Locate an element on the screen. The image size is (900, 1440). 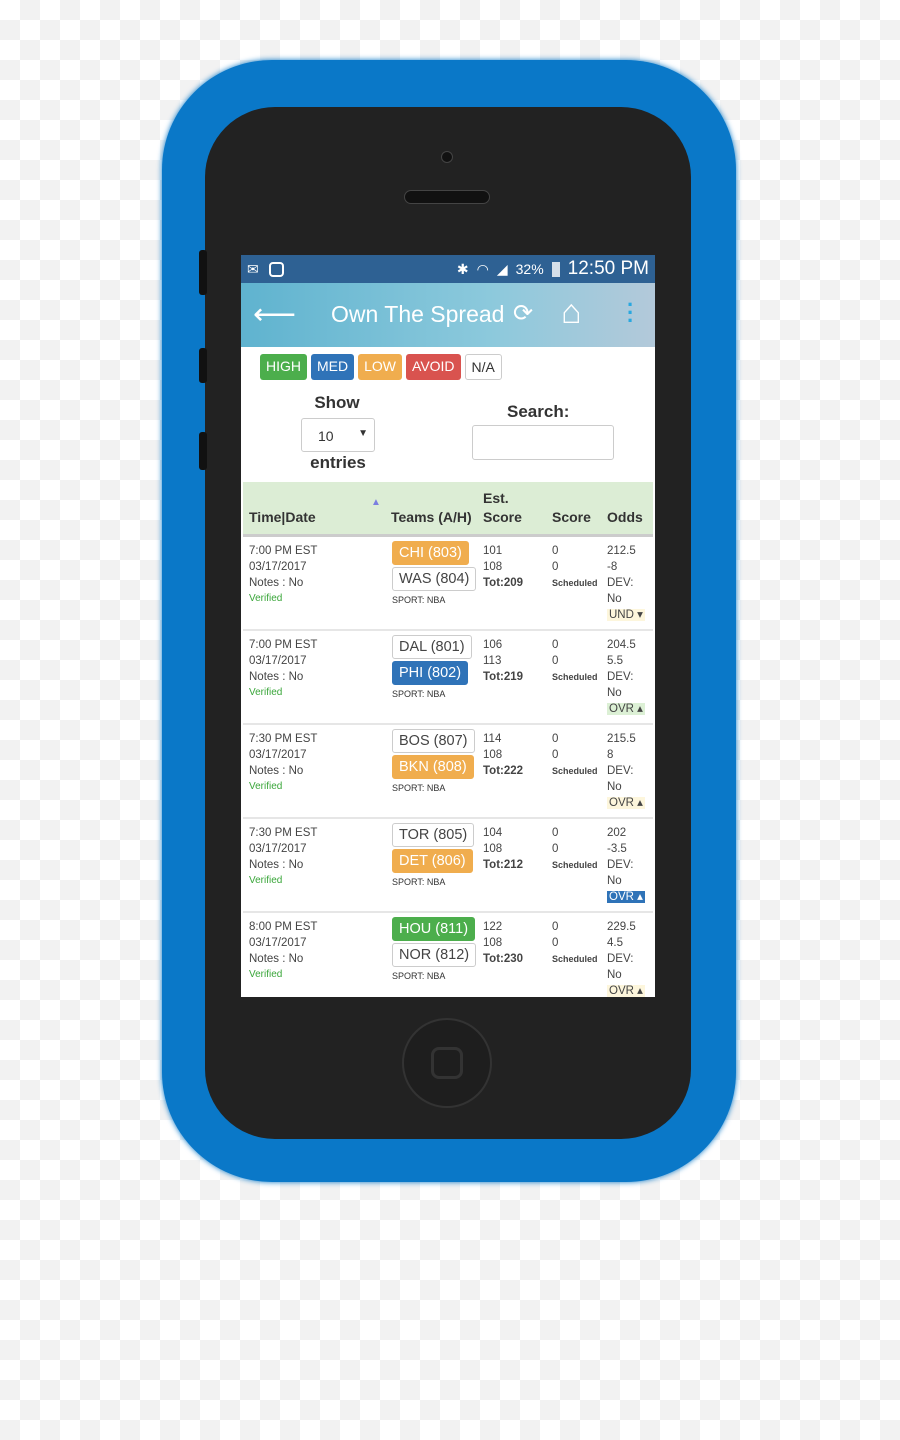
search-input is located at coordinates (543, 442).